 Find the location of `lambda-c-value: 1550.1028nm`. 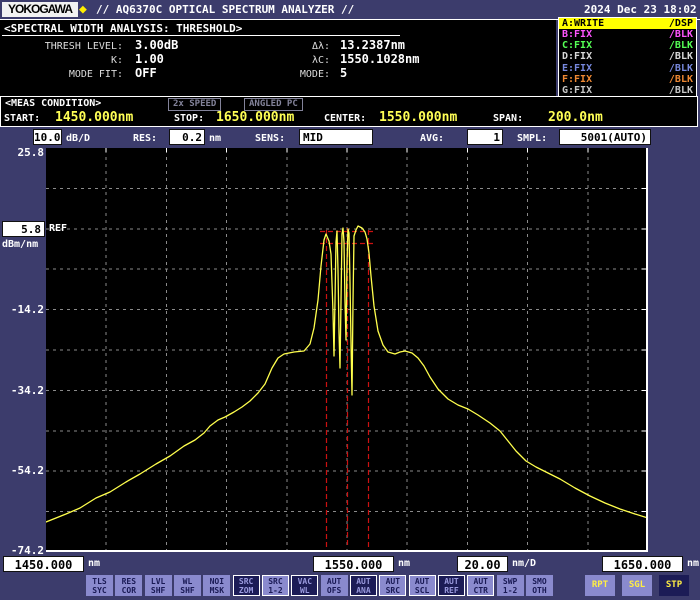

lambda-c-value: 1550.1028nm is located at coordinates (380, 59).